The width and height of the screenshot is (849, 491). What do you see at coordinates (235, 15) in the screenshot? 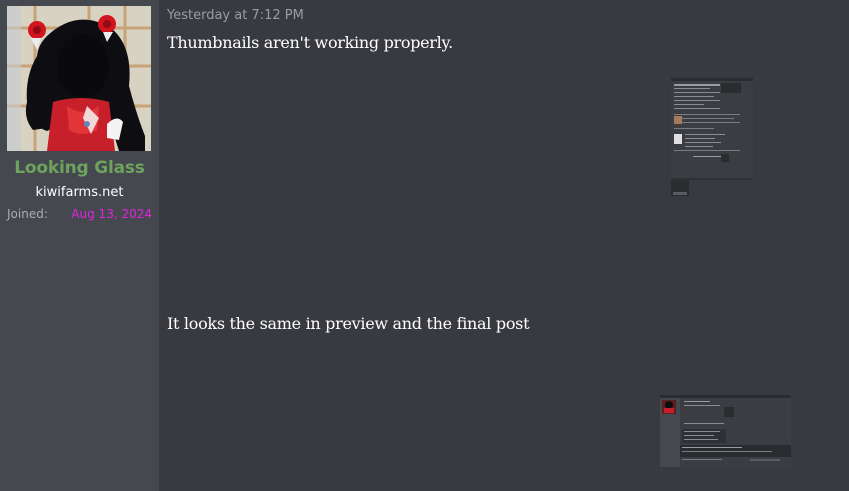
I see `post-timestamp: Yesterday at 7:12 PM` at bounding box center [235, 15].